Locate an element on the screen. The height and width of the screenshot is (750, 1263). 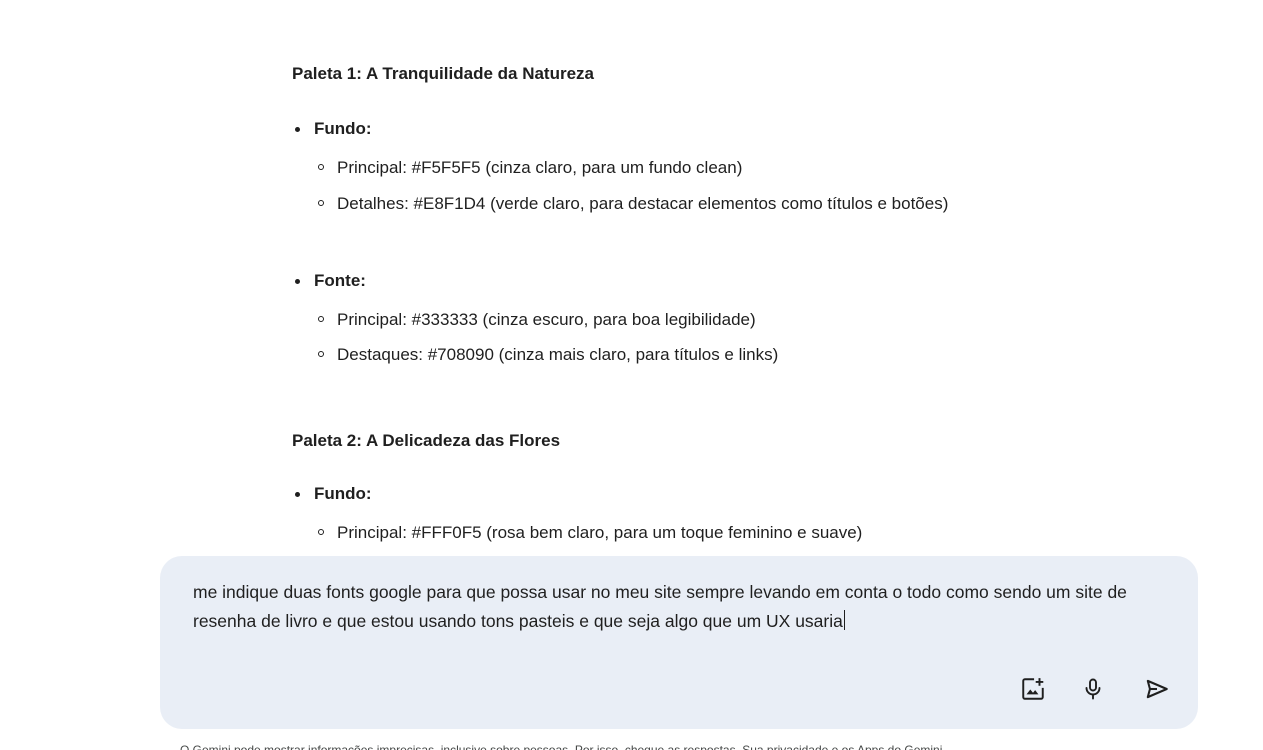
palette-2-title: Paleta 2: A Delicadeza das Flores is located at coordinates (426, 440).